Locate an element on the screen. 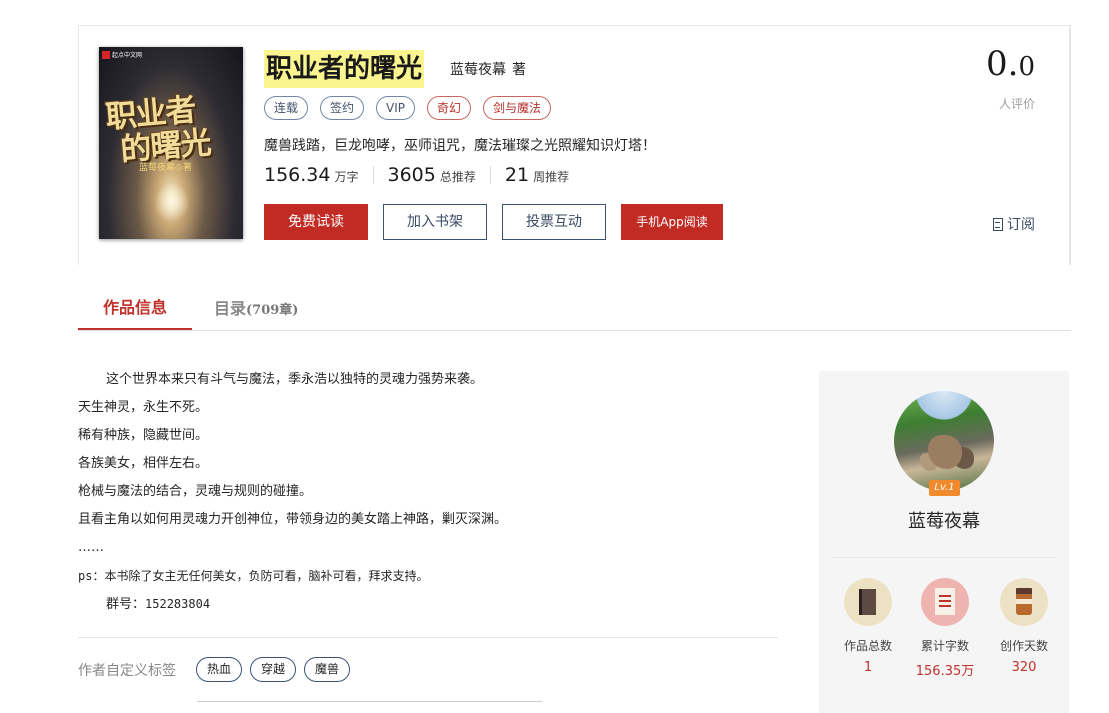 This screenshot has height=713, width=1109. author-stat-works: 作品总数 1 is located at coordinates (868, 626).